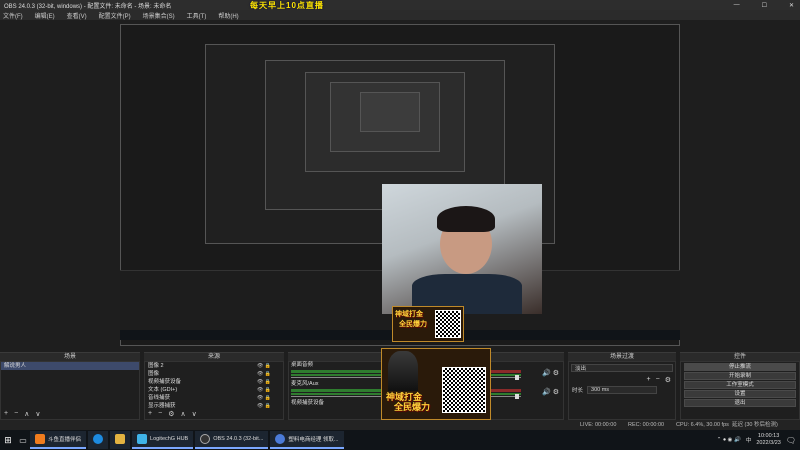 Image resolution: width=800 pixels, height=450 pixels. What do you see at coordinates (142, 439) in the screenshot?
I see `logitech-icon` at bounding box center [142, 439].